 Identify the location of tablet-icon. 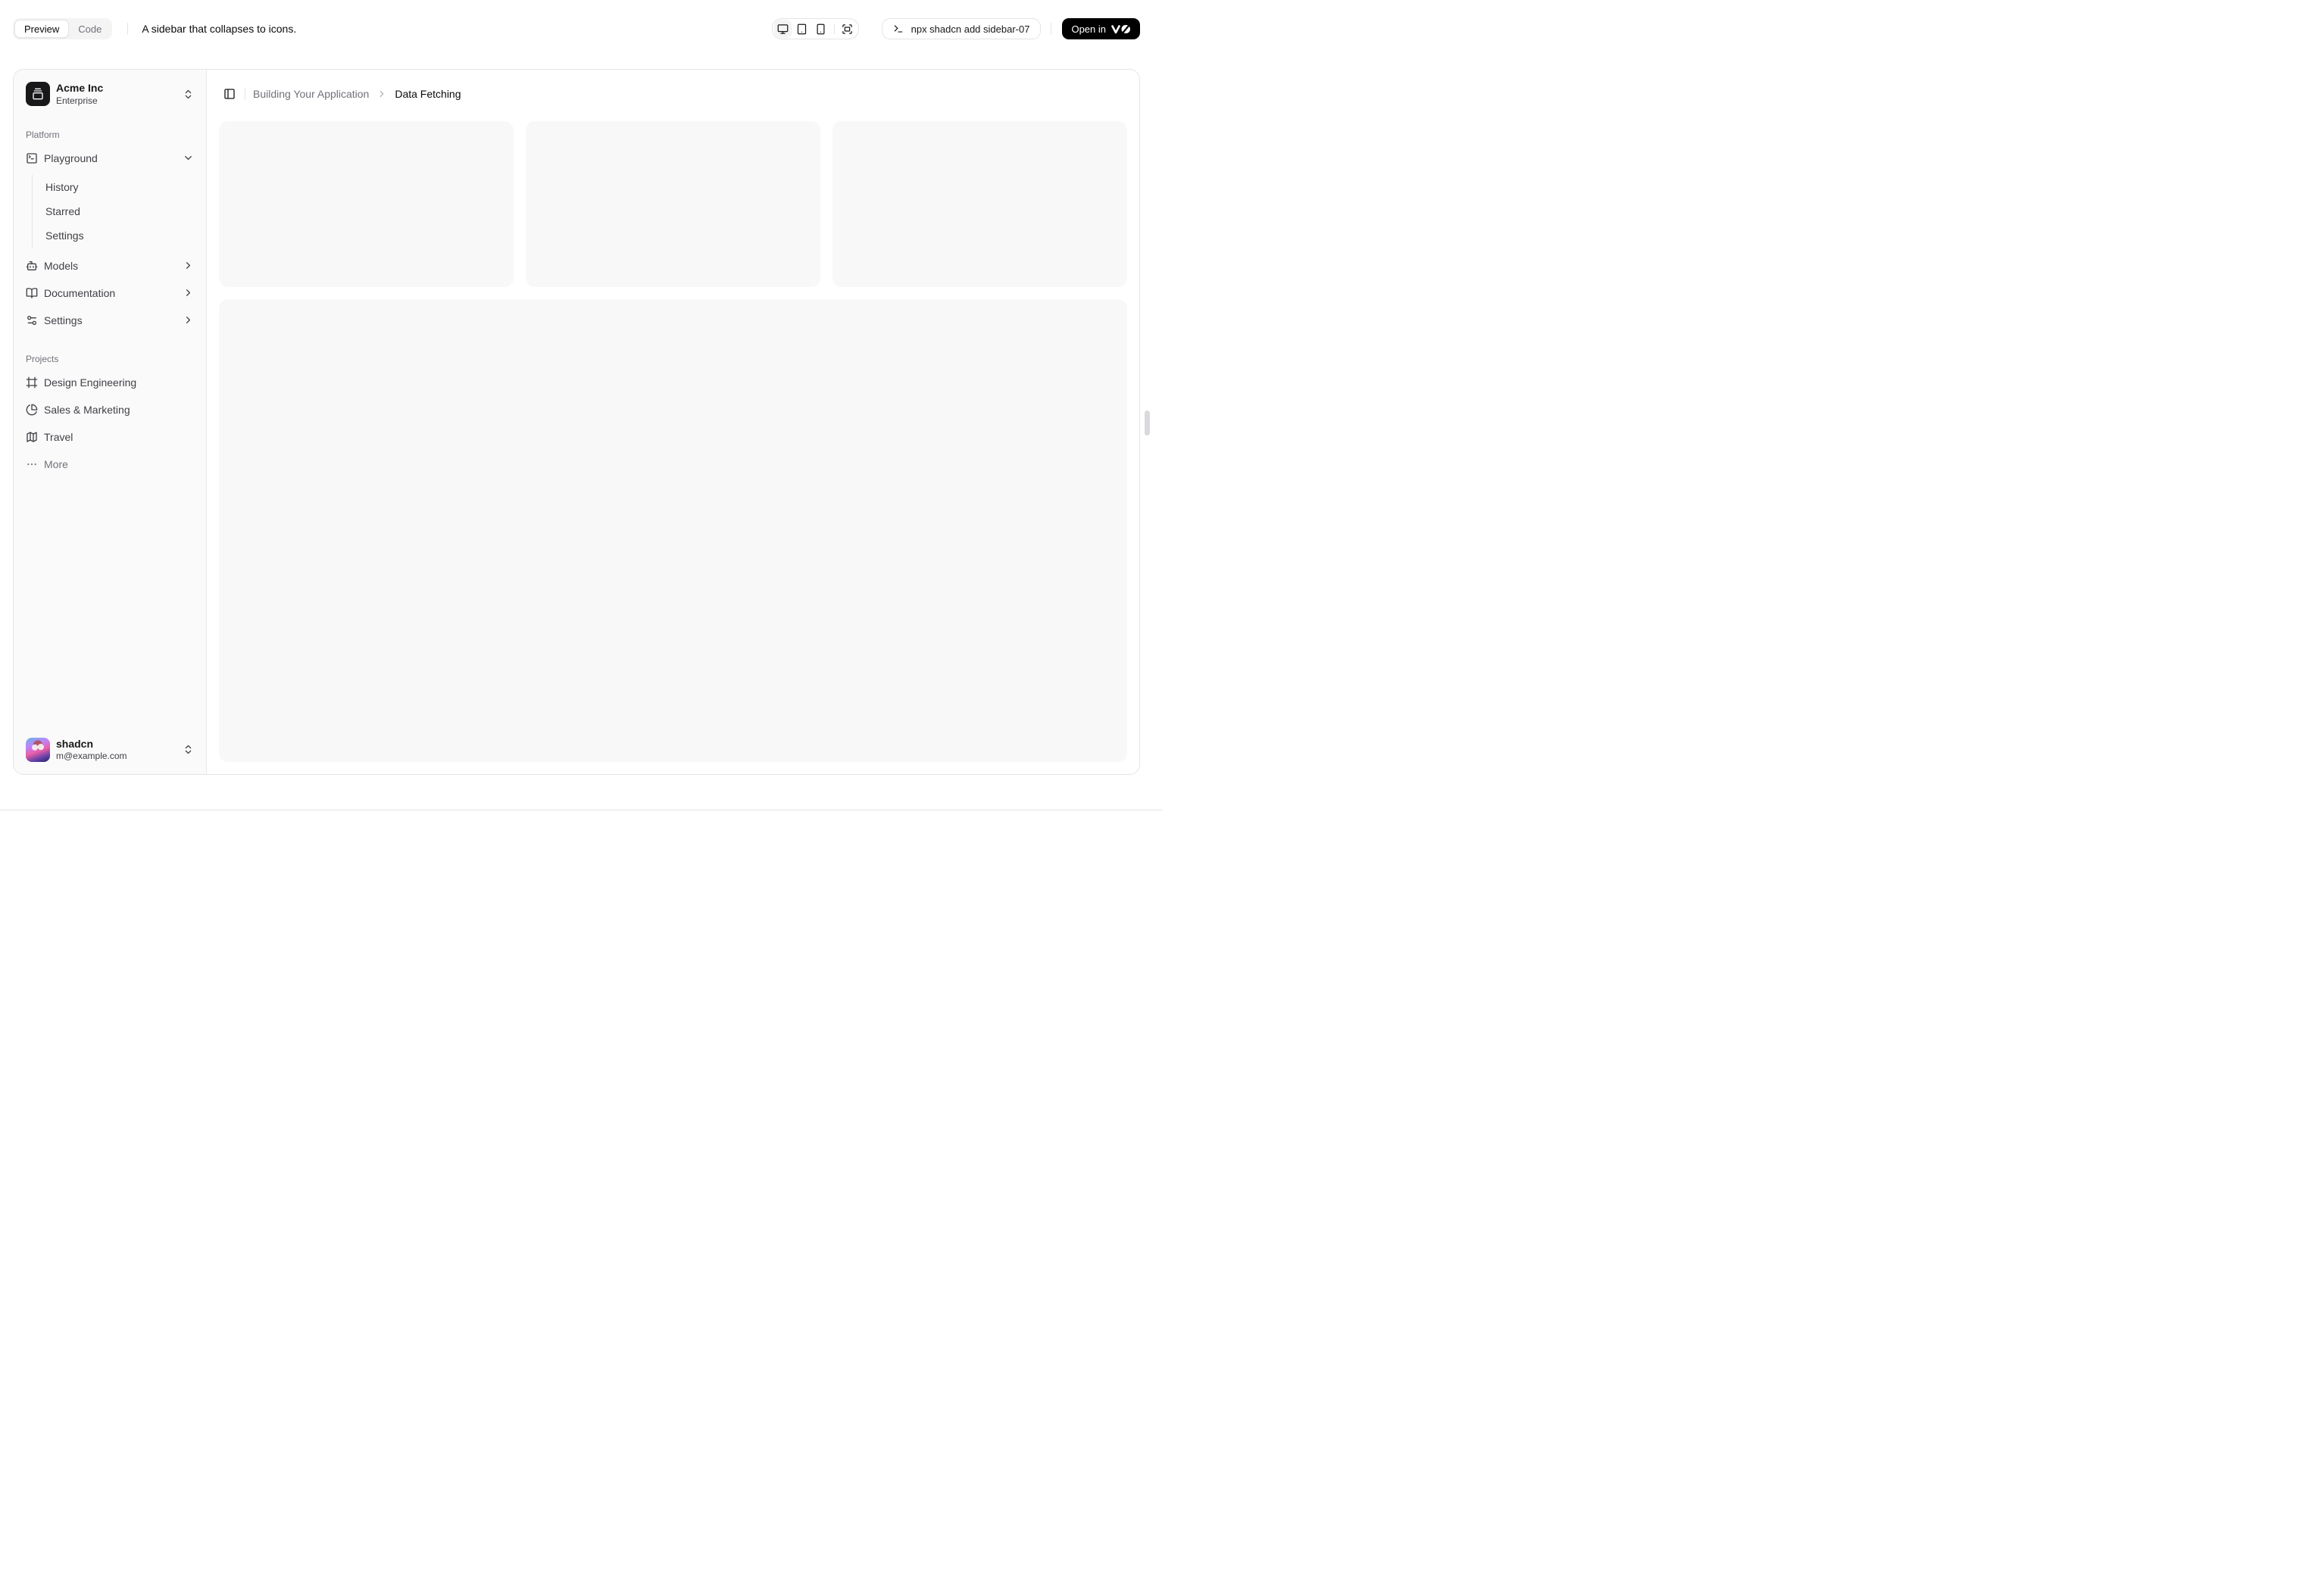
(801, 29).